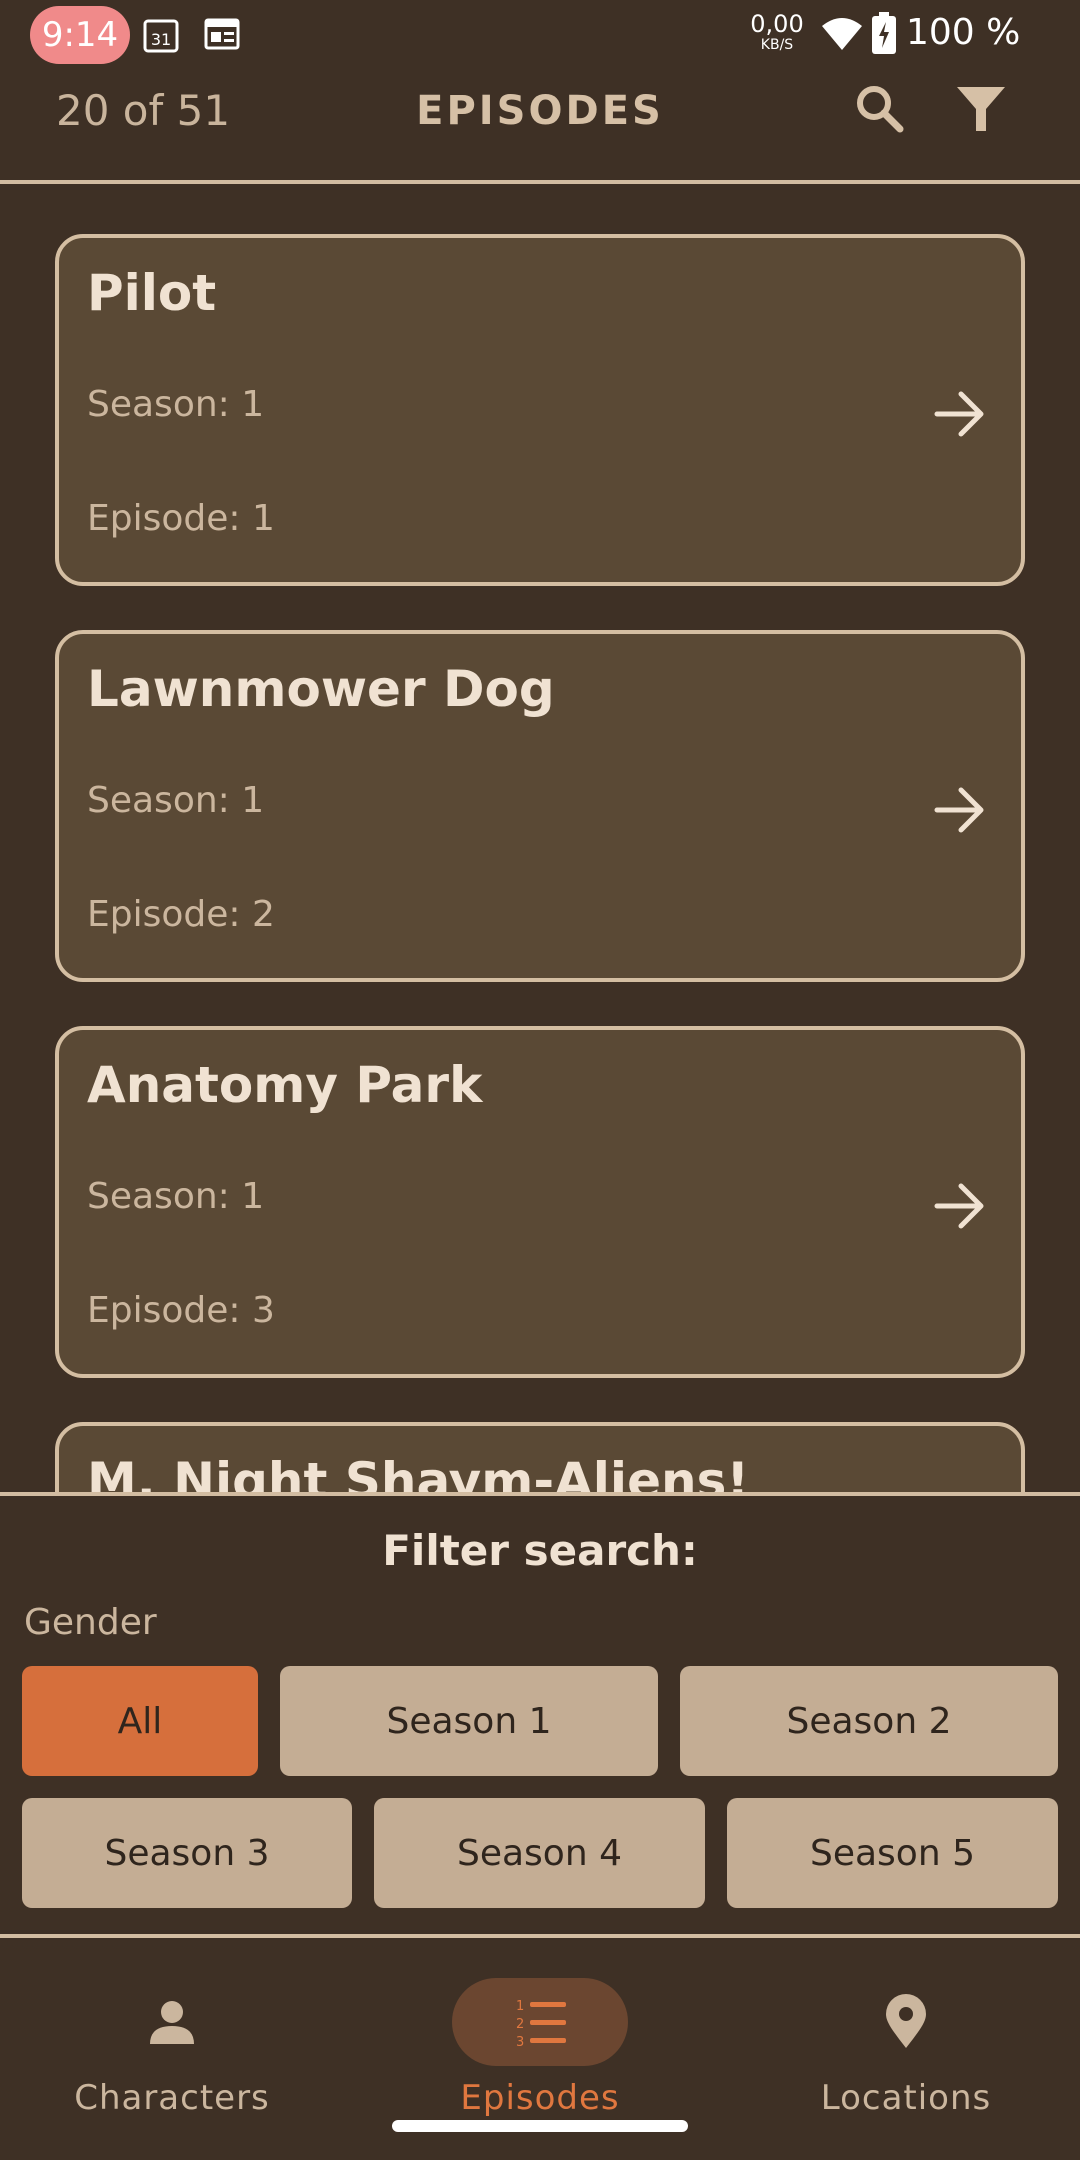 The width and height of the screenshot is (1080, 2160). I want to click on location-pin-icon, so click(906, 2021).